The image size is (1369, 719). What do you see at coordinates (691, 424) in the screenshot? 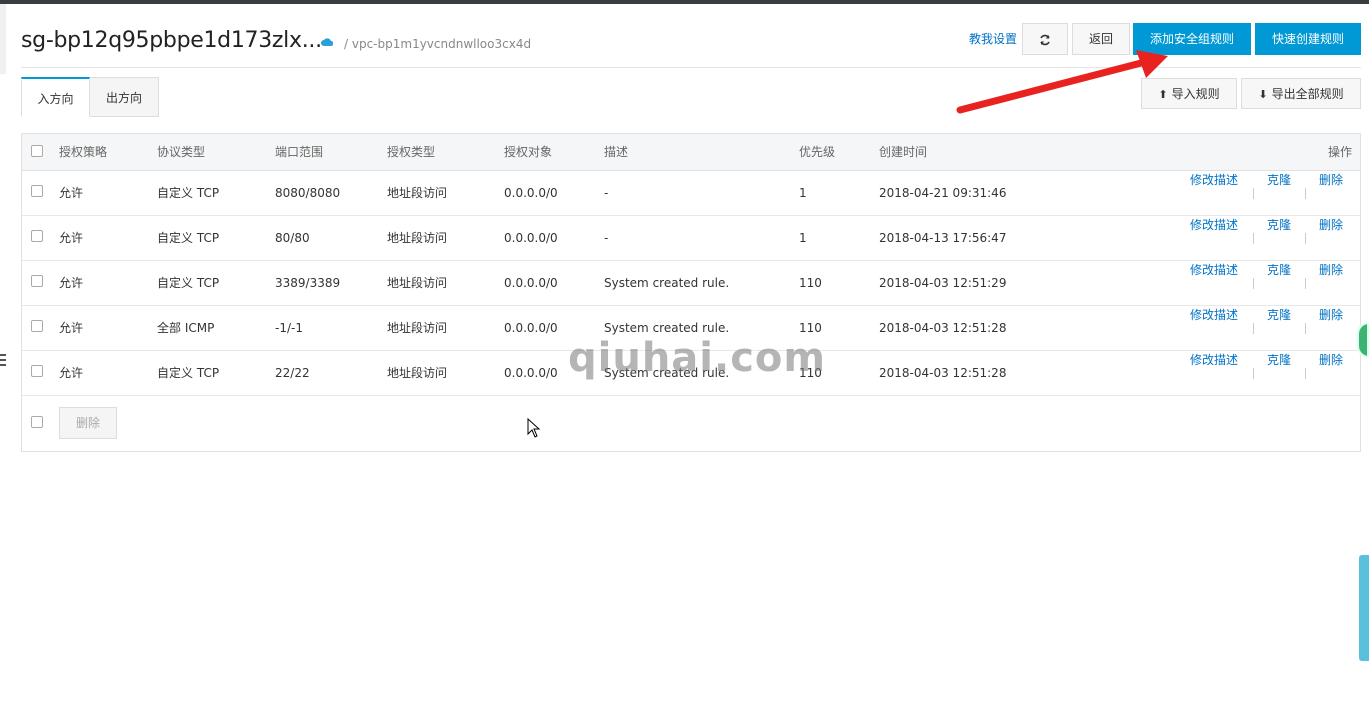
I see `table-footer: 删除` at bounding box center [691, 424].